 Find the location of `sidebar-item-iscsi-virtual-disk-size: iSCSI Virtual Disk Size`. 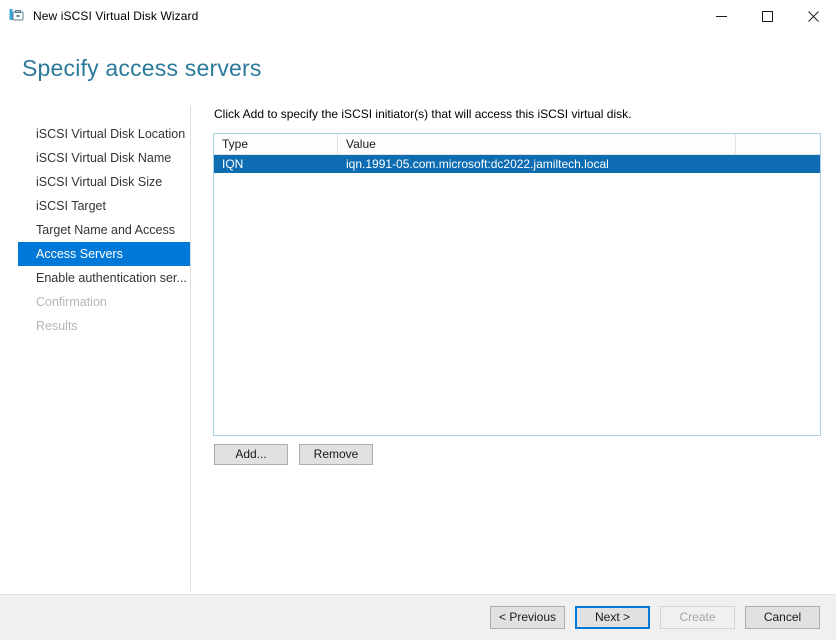

sidebar-item-iscsi-virtual-disk-size: iSCSI Virtual Disk Size is located at coordinates (104, 182).